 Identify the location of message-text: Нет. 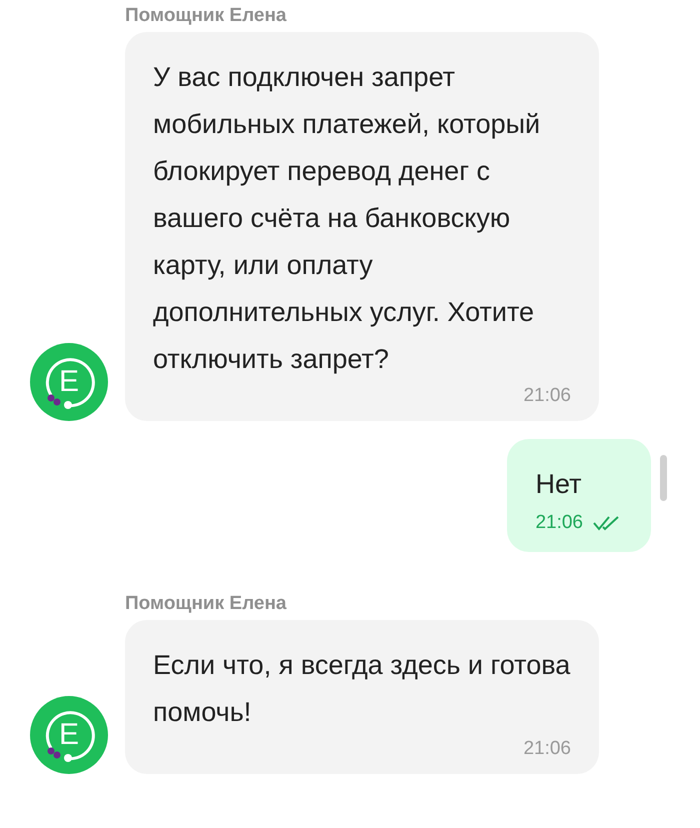
(558, 484).